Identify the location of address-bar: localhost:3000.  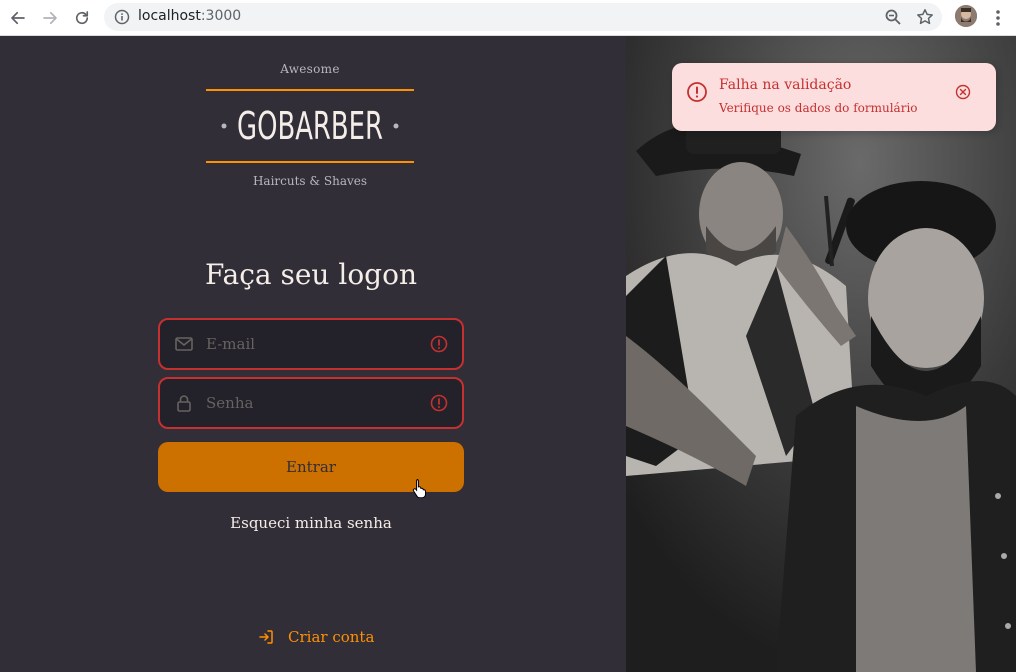
(523, 17).